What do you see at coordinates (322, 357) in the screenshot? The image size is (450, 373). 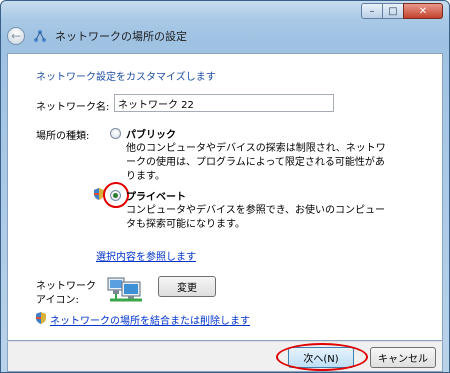 I see `next-button-highlight` at bounding box center [322, 357].